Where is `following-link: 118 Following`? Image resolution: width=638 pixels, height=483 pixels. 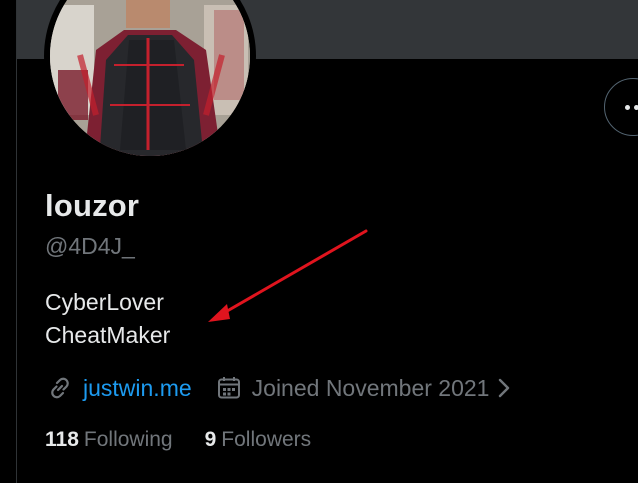 following-link: 118 Following is located at coordinates (109, 440).